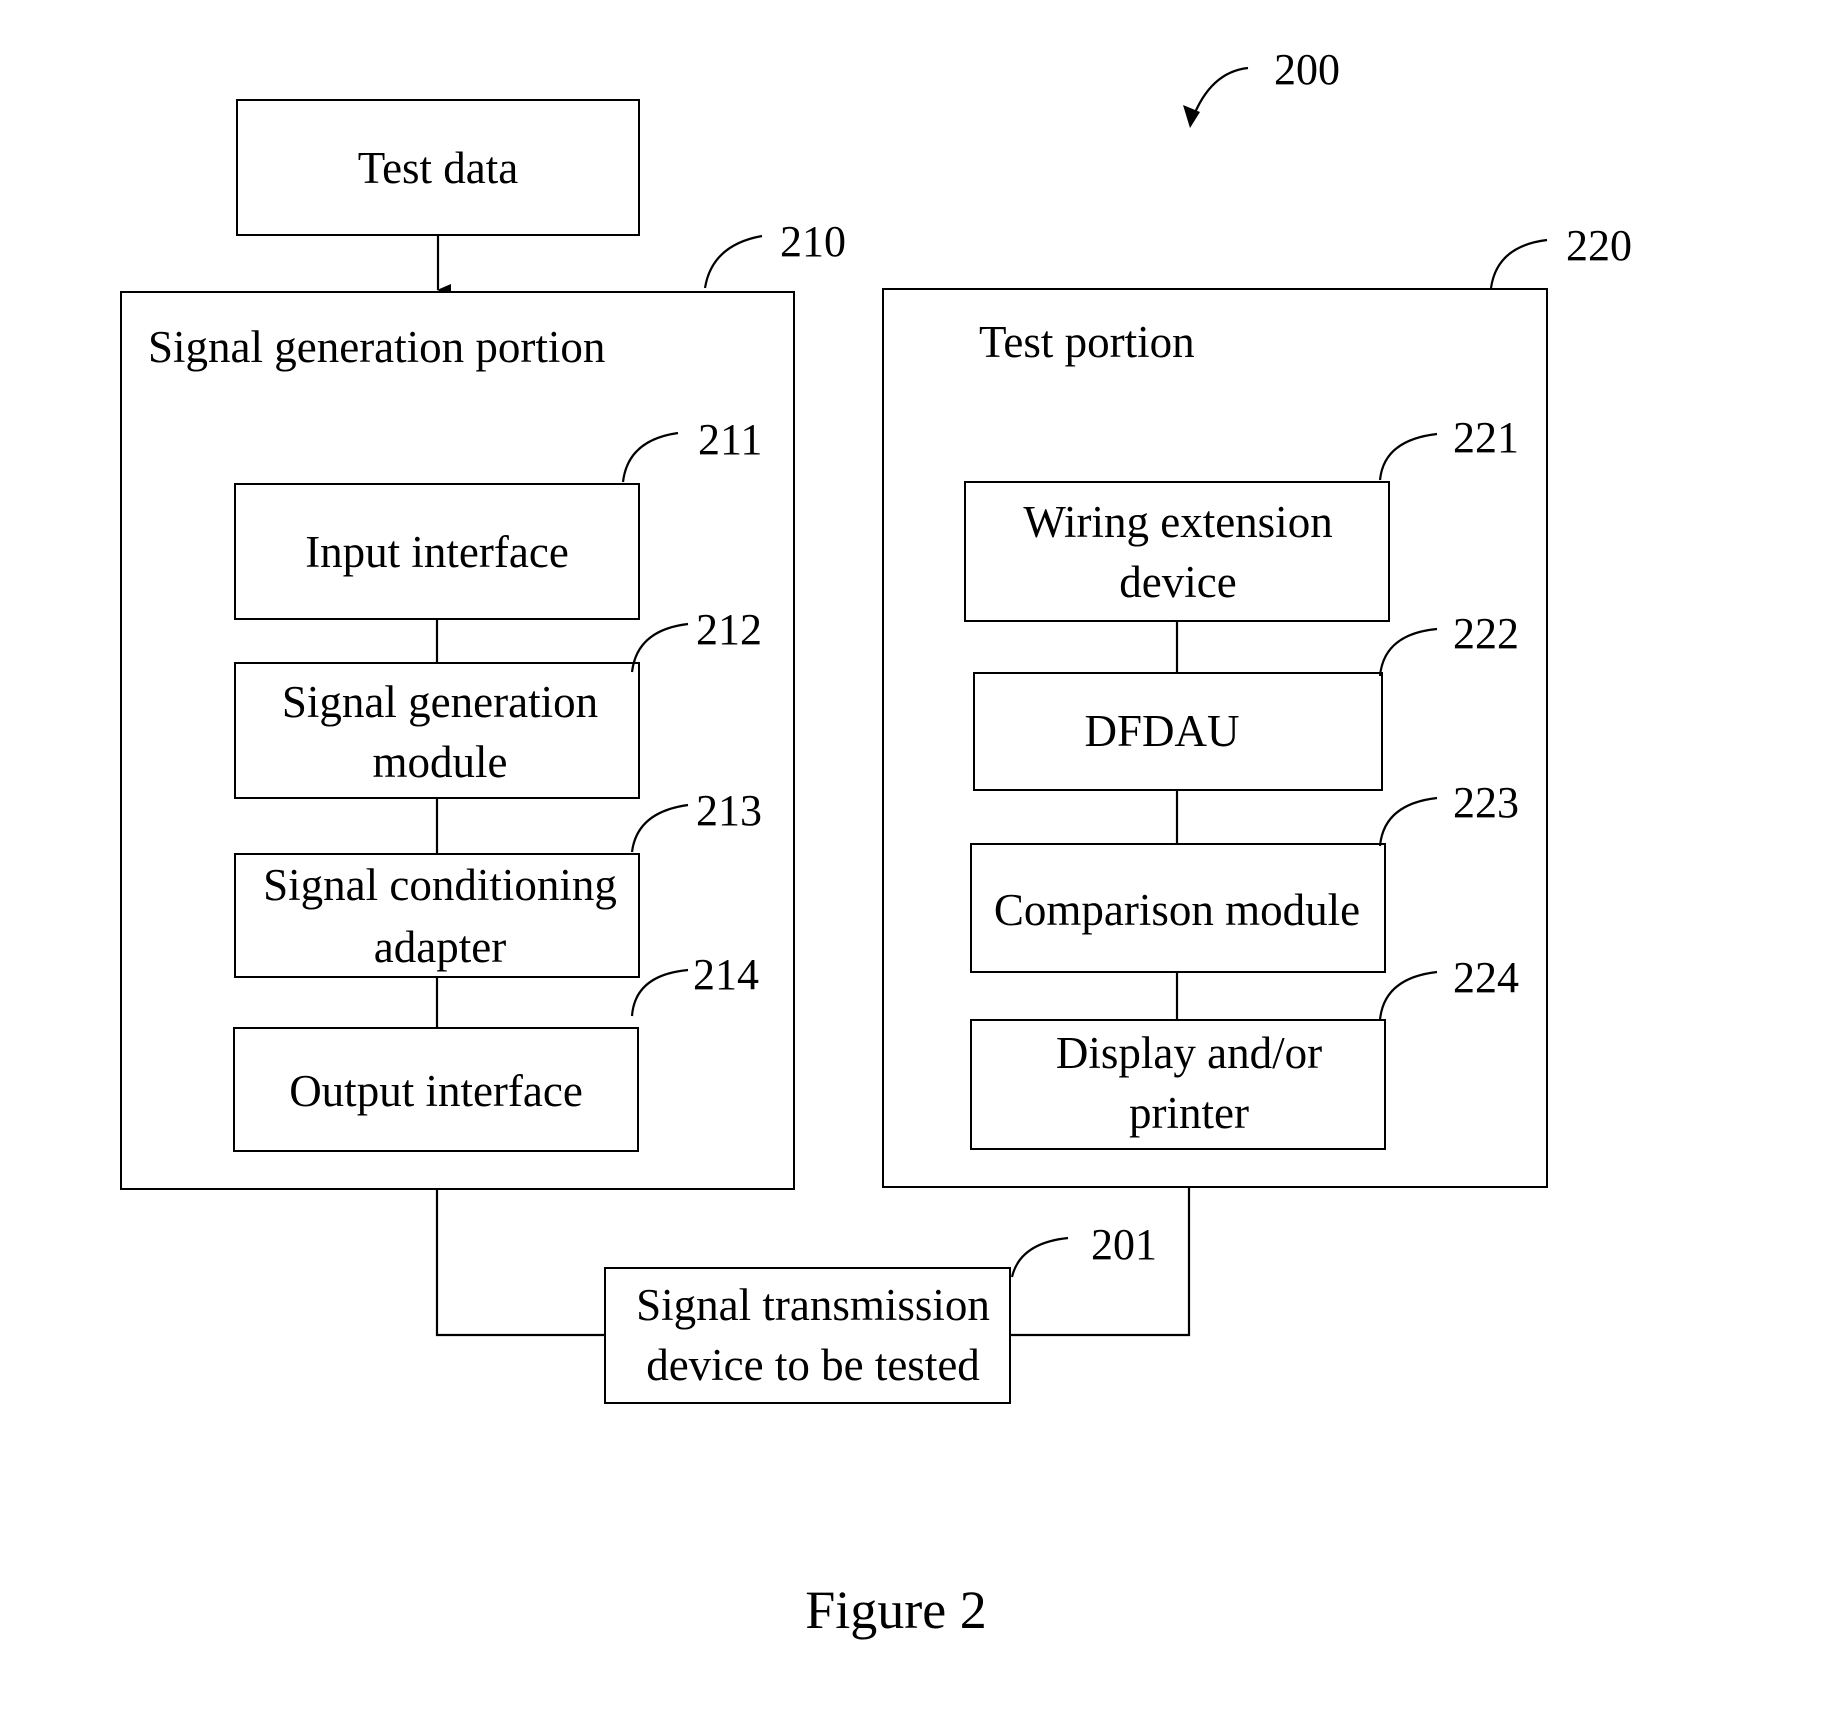 This screenshot has width=1843, height=1715. What do you see at coordinates (440, 702) in the screenshot?
I see `signal-generation-module-line1: Signal generation` at bounding box center [440, 702].